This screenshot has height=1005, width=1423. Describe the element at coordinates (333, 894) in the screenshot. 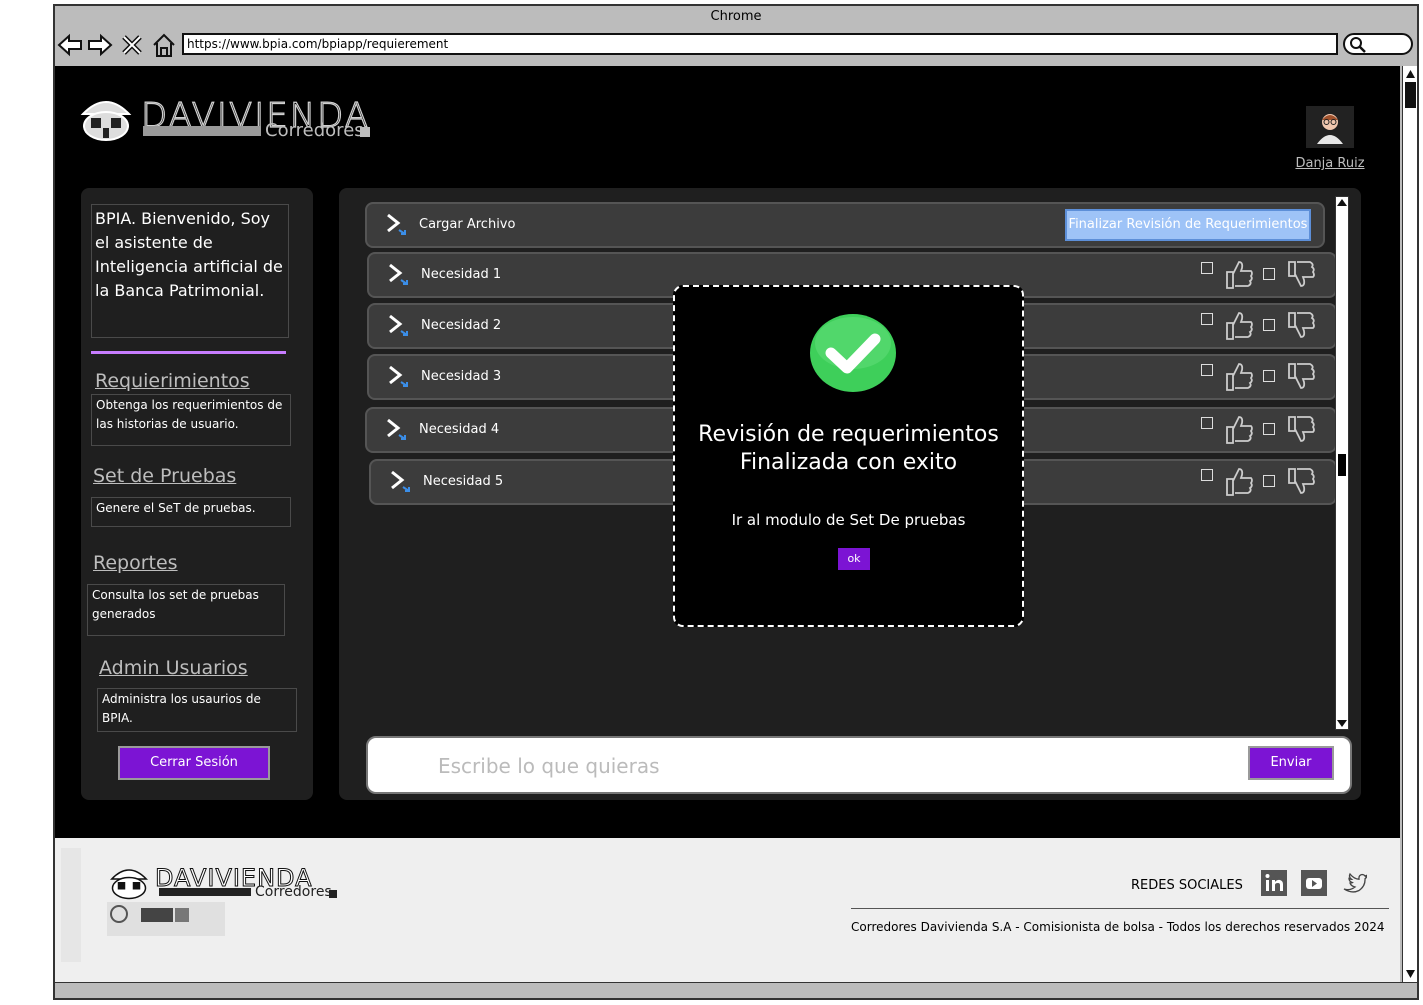

I see `footer-logo-square` at that location.